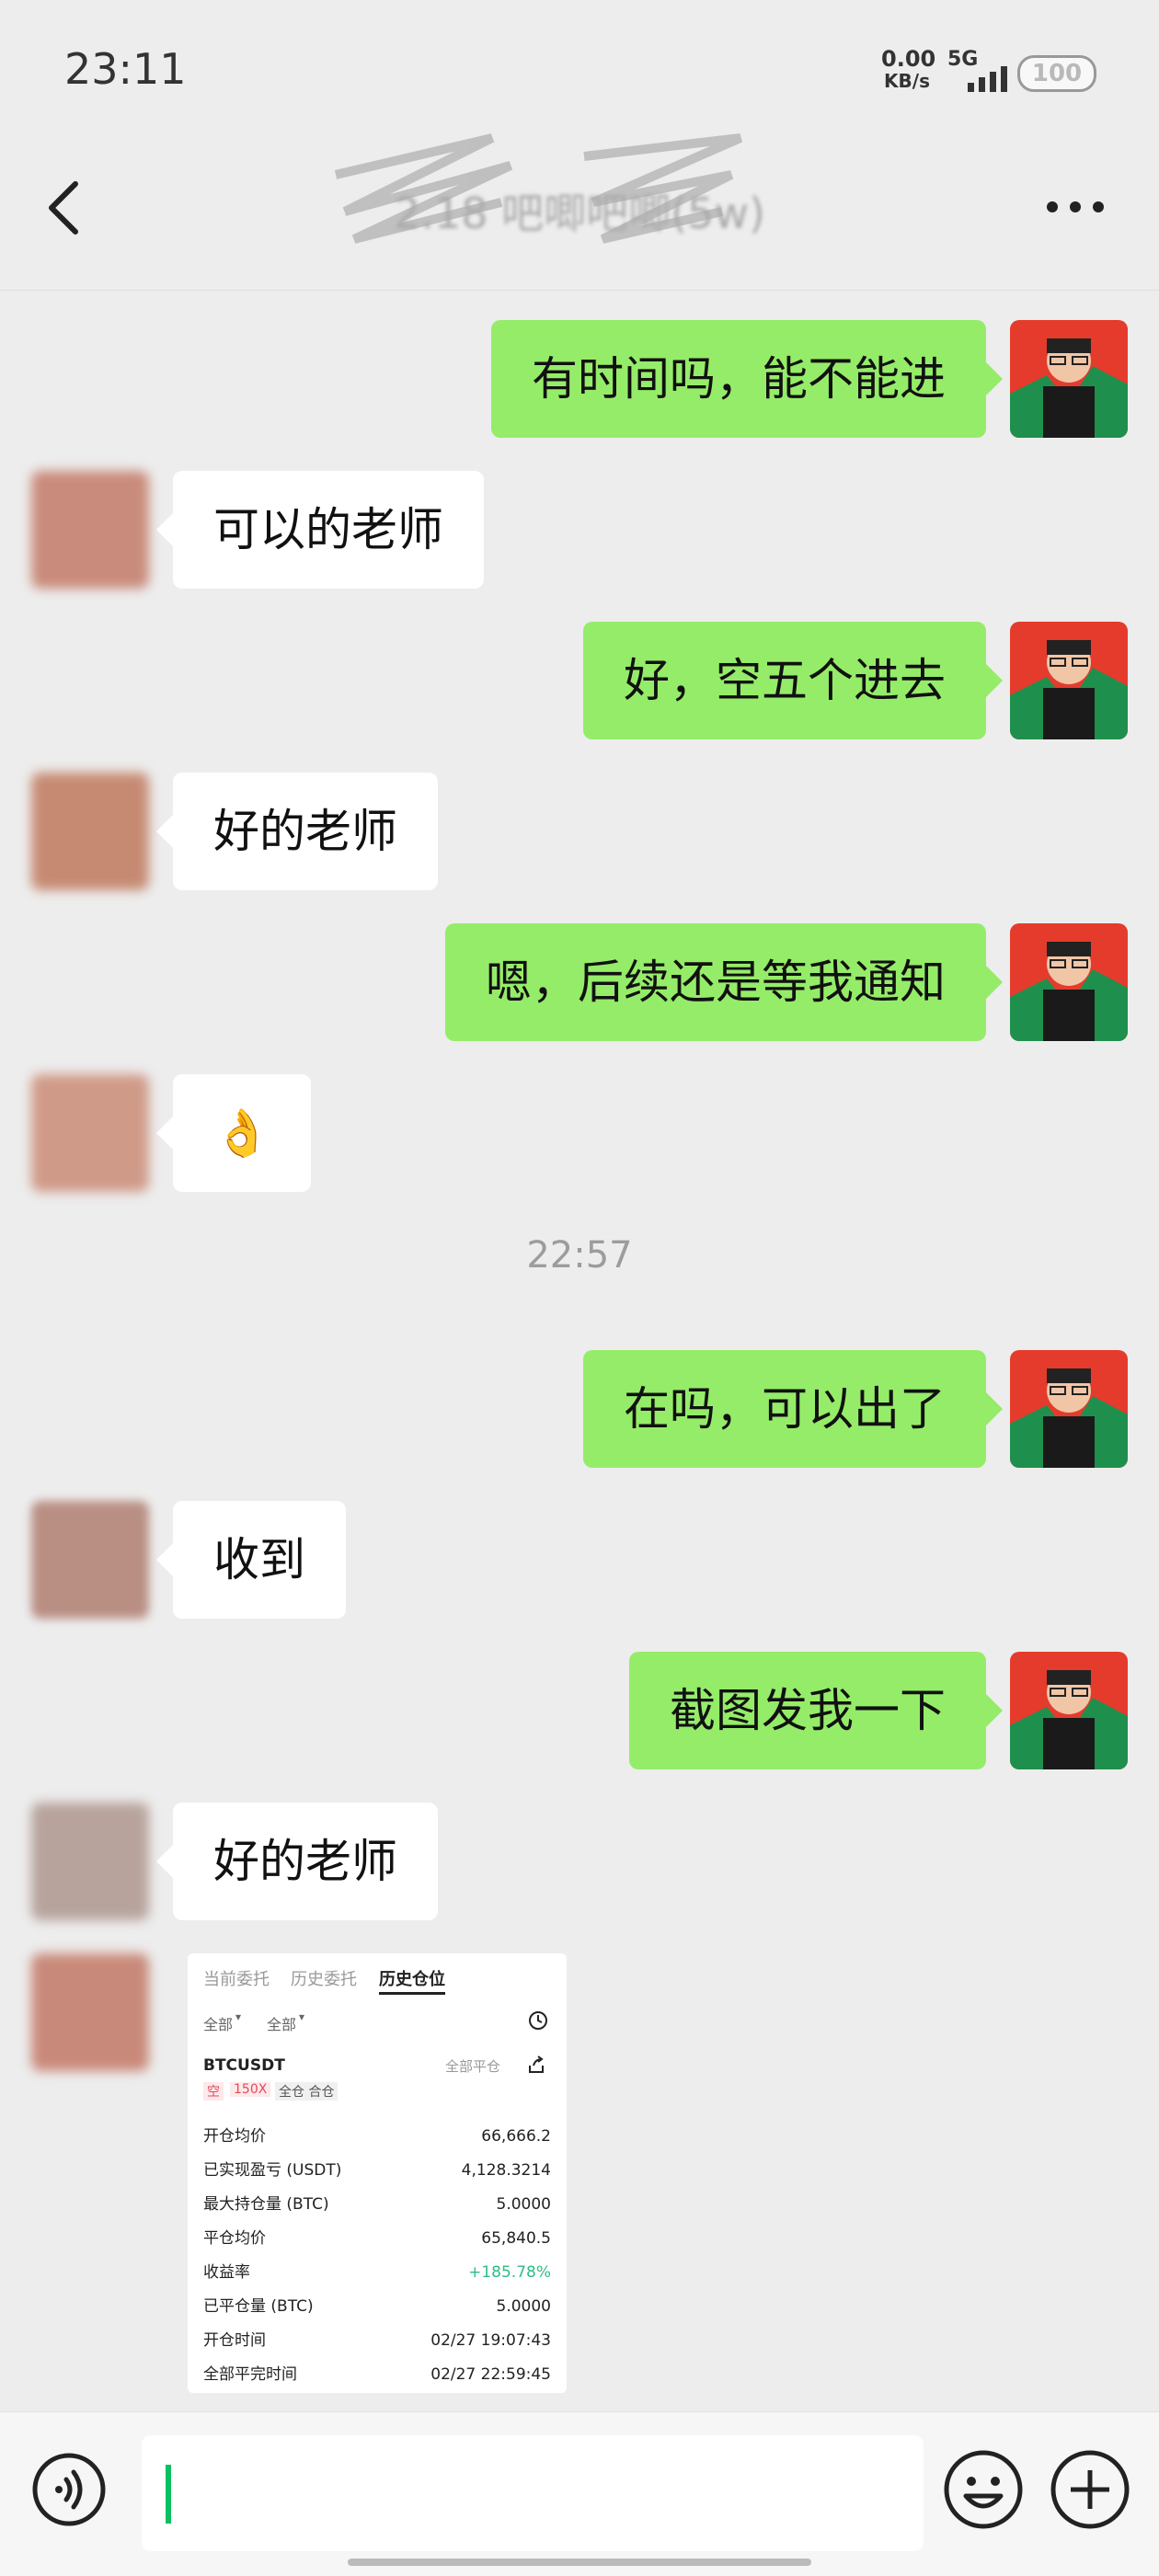 Image resolution: width=1159 pixels, height=2576 pixels. I want to click on row-label: 开仓时间, so click(234, 2340).